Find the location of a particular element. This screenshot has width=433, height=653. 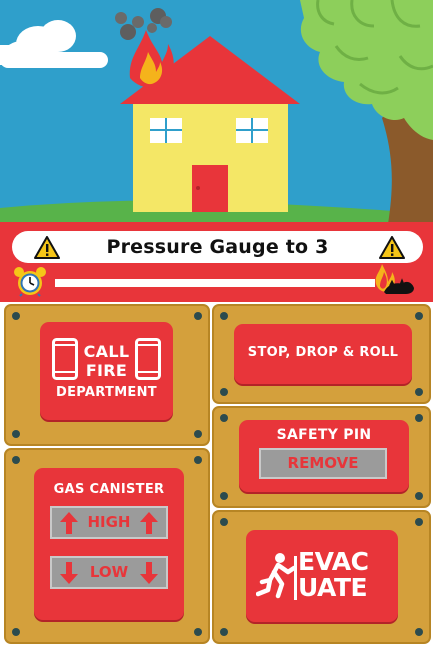

panel-gas-canister: GAS CANISTER HIGH LOW is located at coordinates (107, 546).